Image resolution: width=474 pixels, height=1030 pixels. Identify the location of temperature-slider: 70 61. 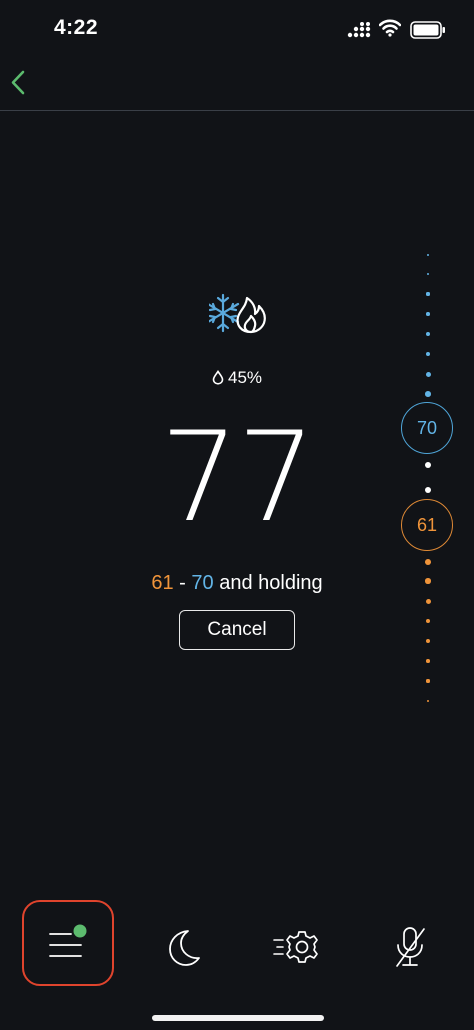
(428, 475).